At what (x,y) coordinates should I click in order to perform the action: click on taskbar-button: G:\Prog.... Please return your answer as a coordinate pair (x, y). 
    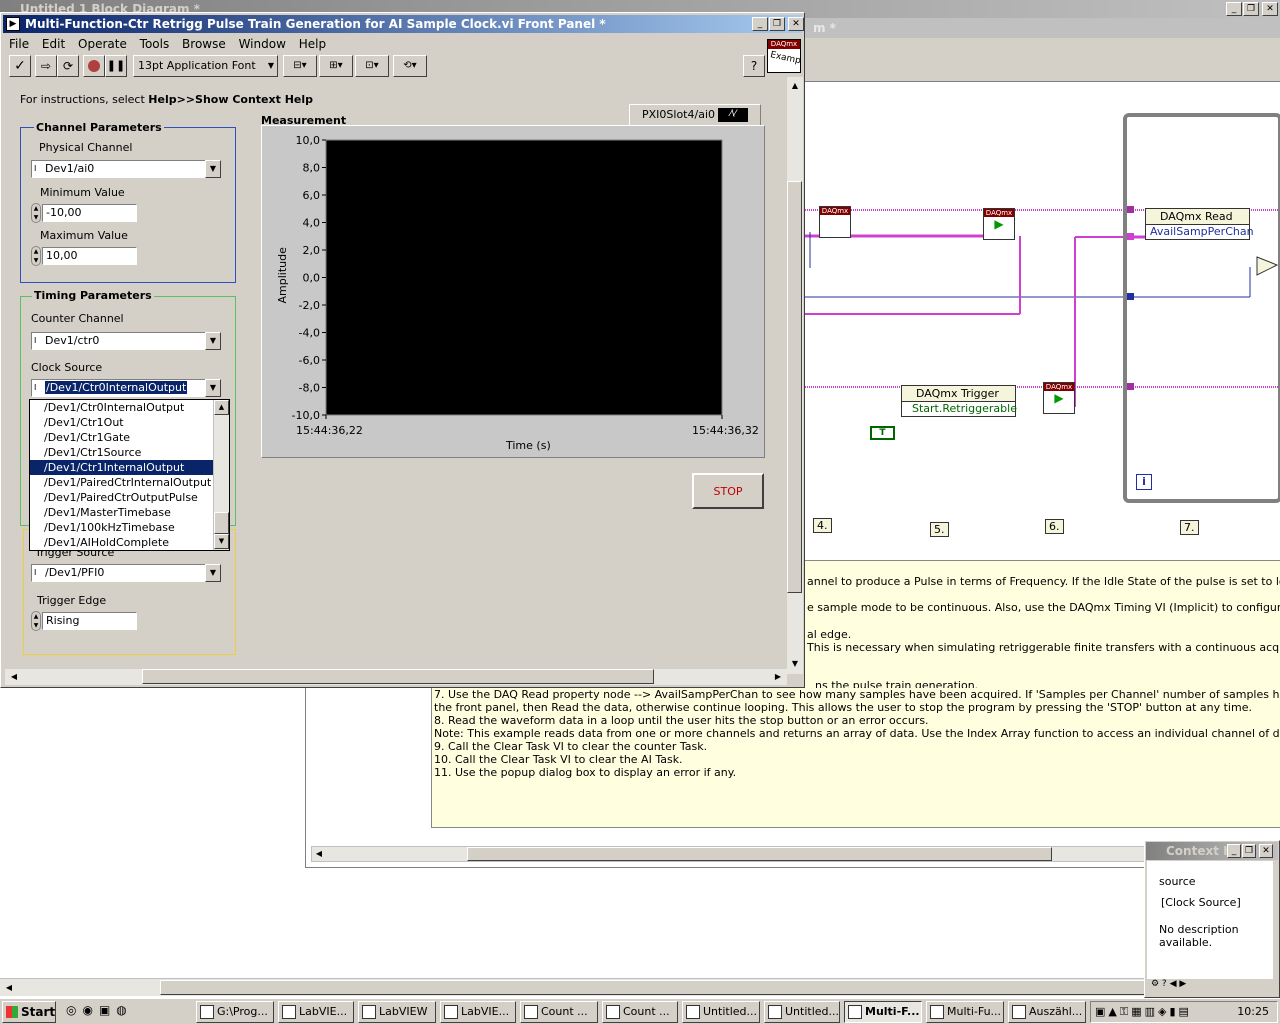
    Looking at the image, I should click on (235, 1012).